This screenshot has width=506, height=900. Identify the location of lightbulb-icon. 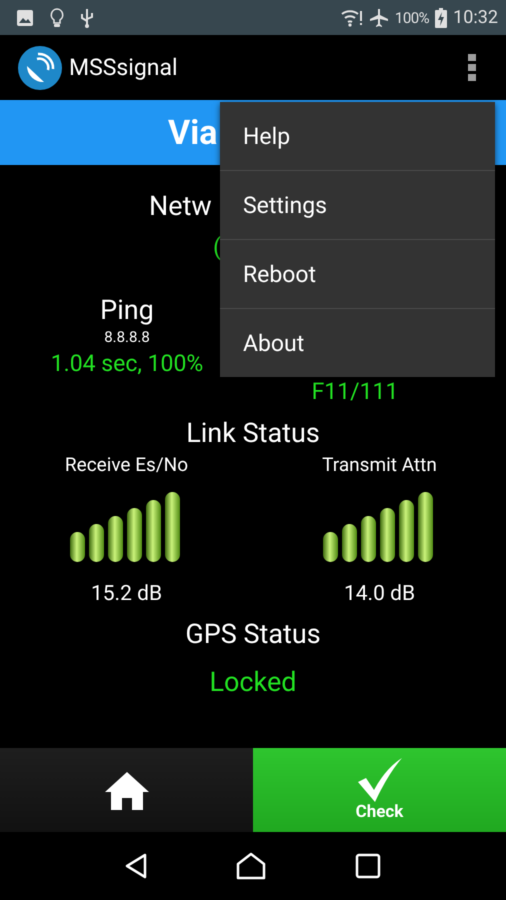
(57, 18).